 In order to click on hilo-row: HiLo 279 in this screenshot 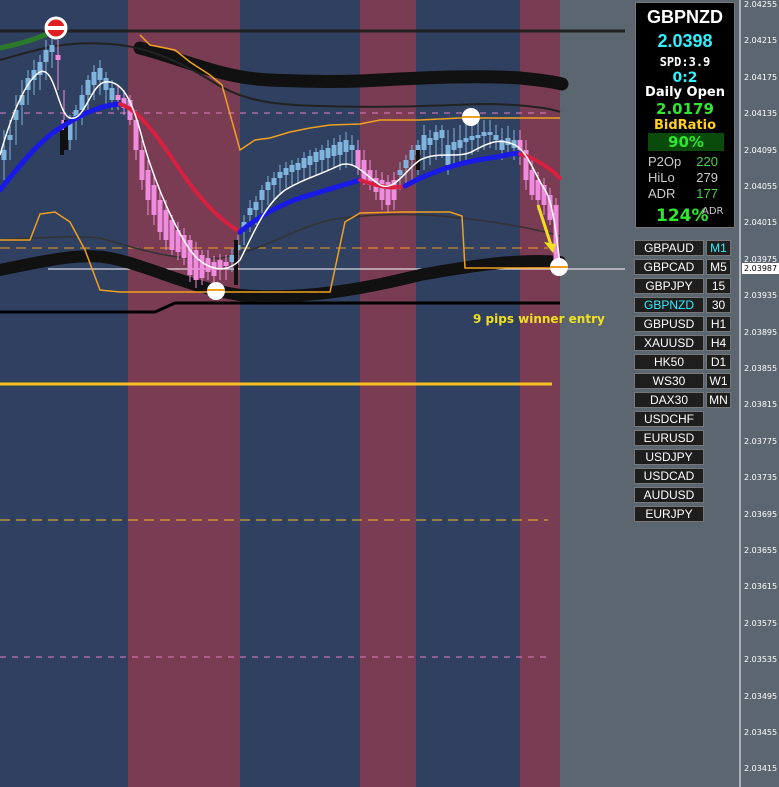, I will do `click(685, 178)`.